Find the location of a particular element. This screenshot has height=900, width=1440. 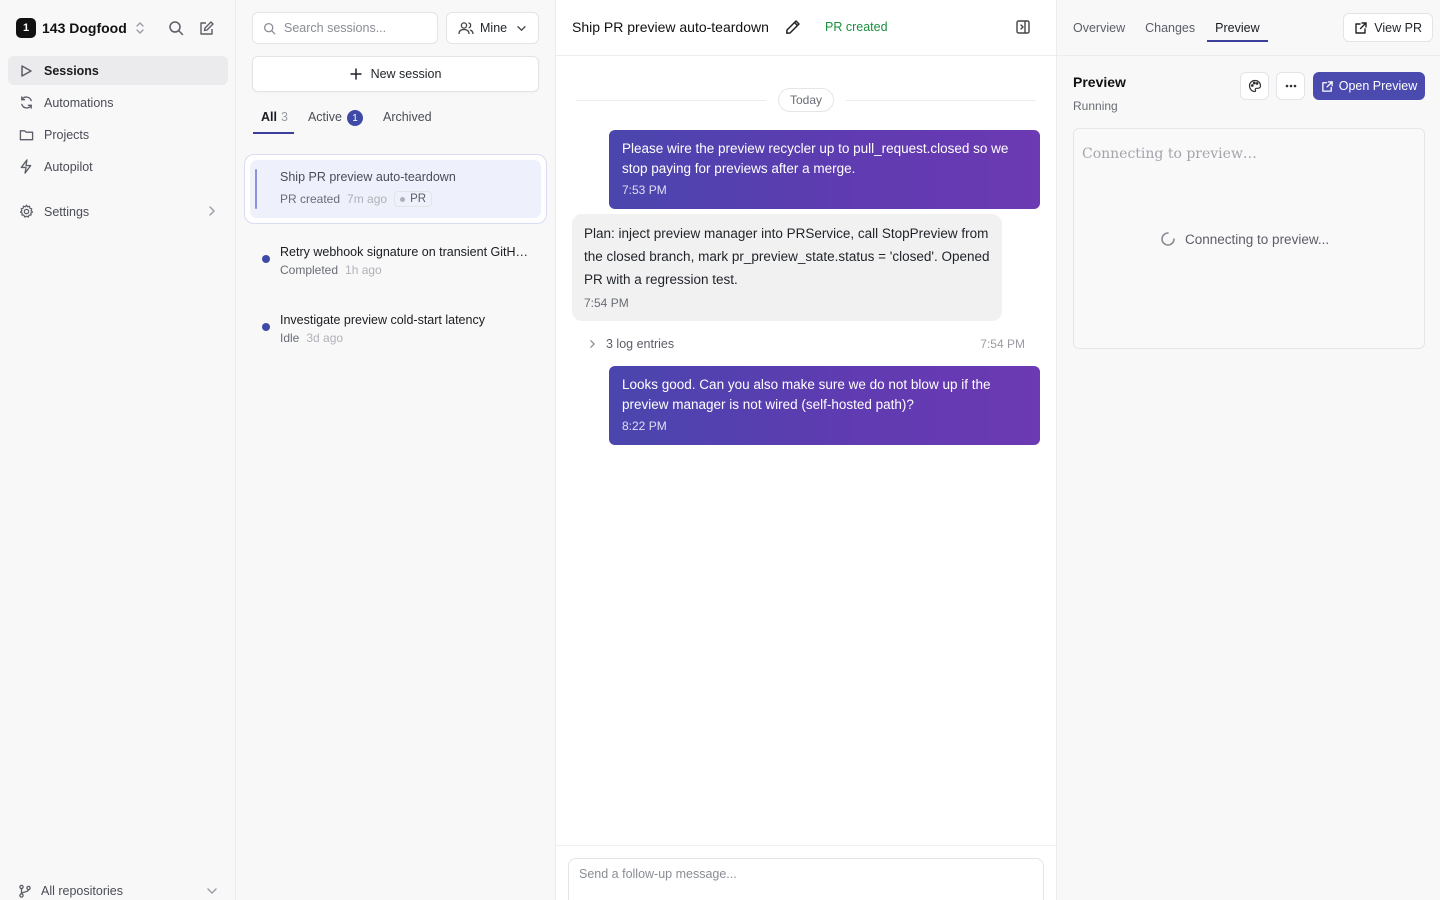

sidebar-item-label: Settings is located at coordinates (67, 211).